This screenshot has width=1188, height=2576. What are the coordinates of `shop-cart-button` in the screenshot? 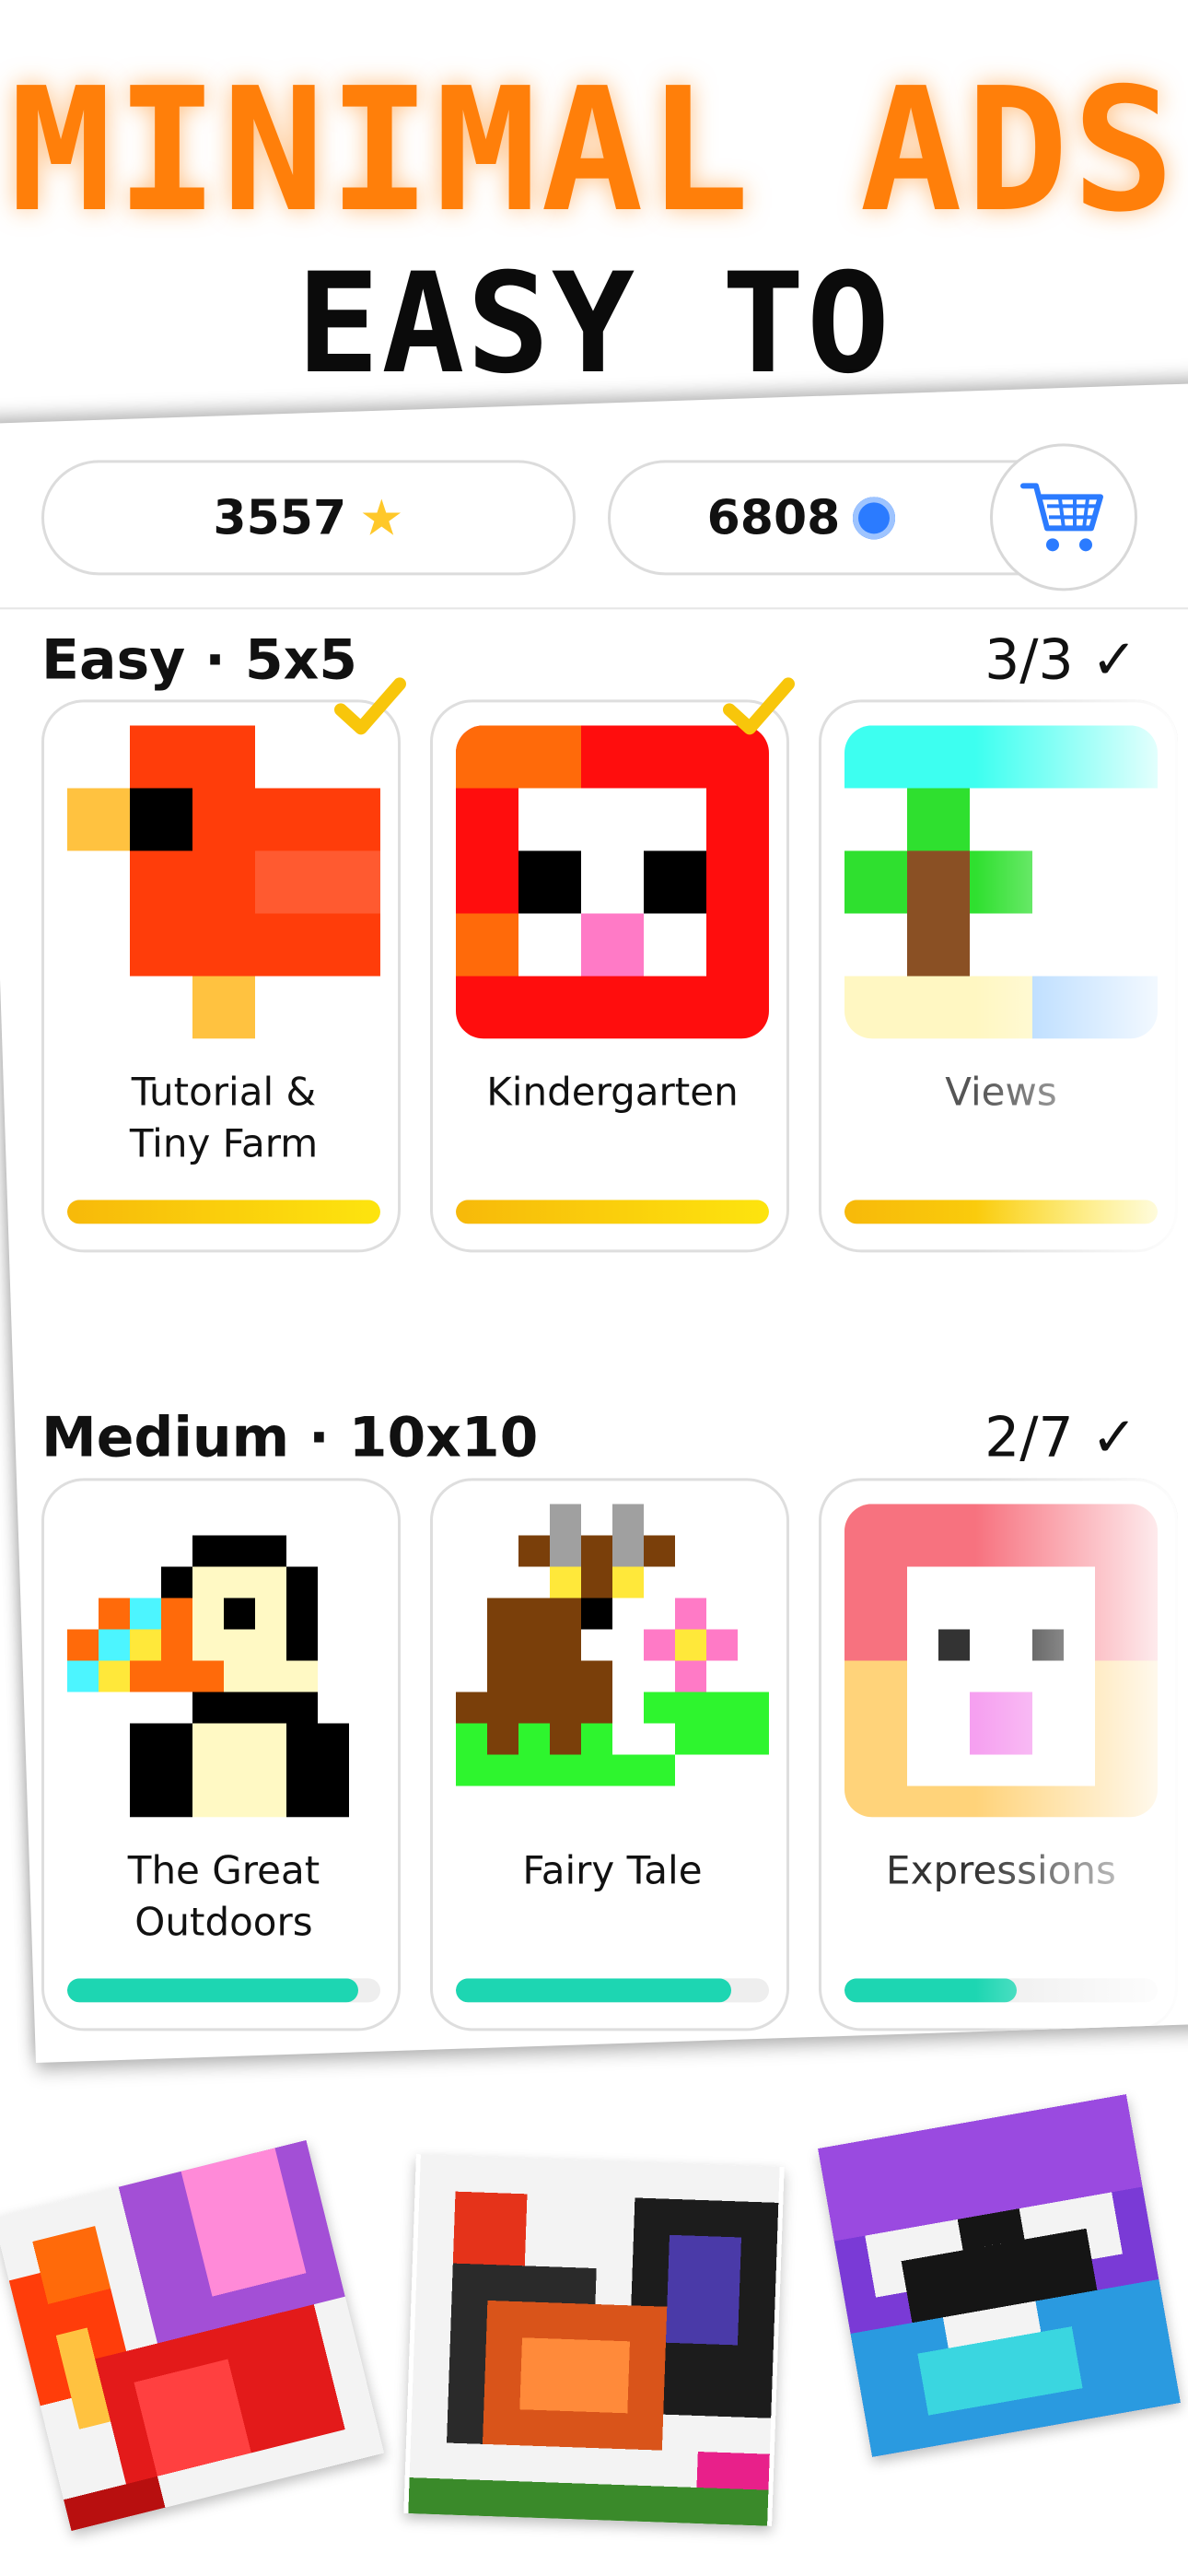 It's located at (1063, 517).